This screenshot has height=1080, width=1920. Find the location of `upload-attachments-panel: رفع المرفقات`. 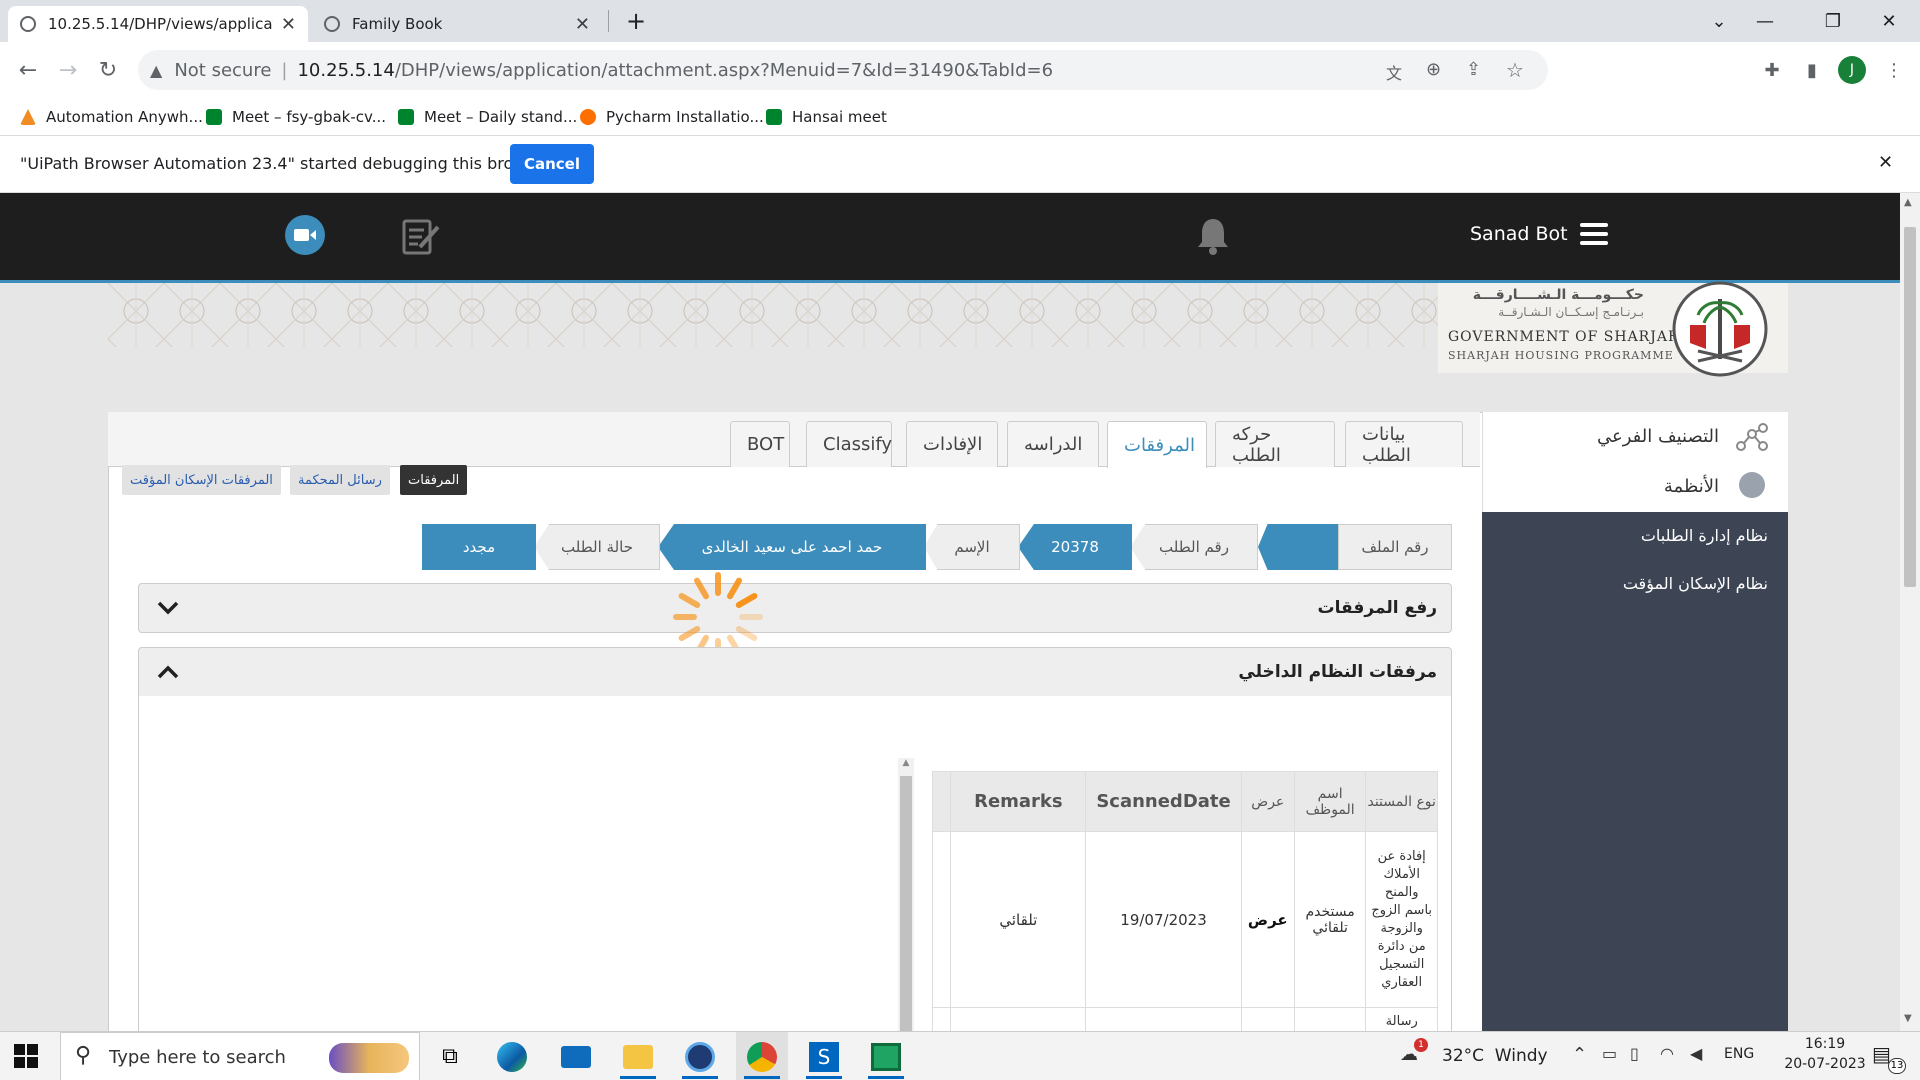

upload-attachments-panel: رفع المرفقات is located at coordinates (795, 608).